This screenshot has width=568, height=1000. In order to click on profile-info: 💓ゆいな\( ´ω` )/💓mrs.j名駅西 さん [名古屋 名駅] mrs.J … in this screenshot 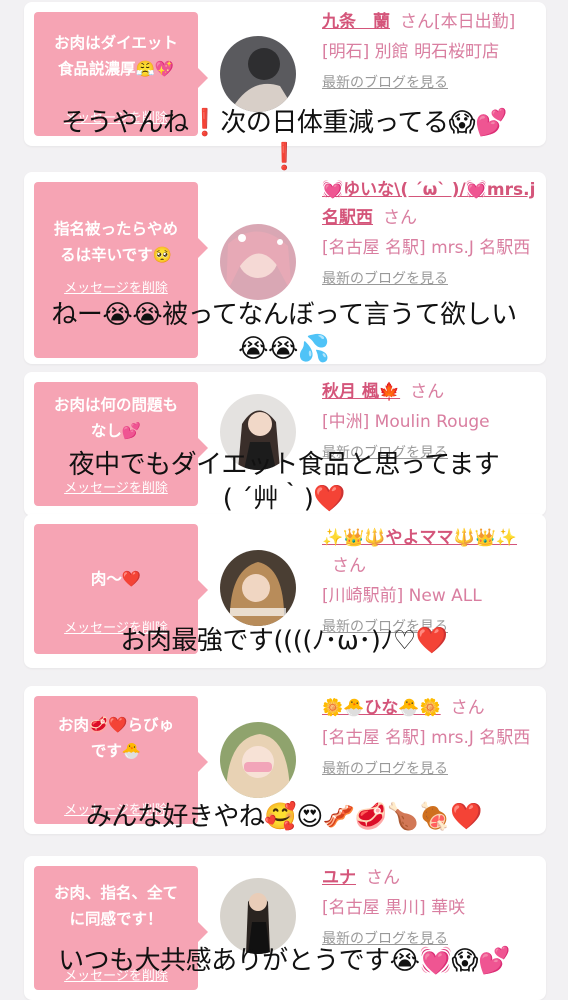, I will do `click(429, 232)`.